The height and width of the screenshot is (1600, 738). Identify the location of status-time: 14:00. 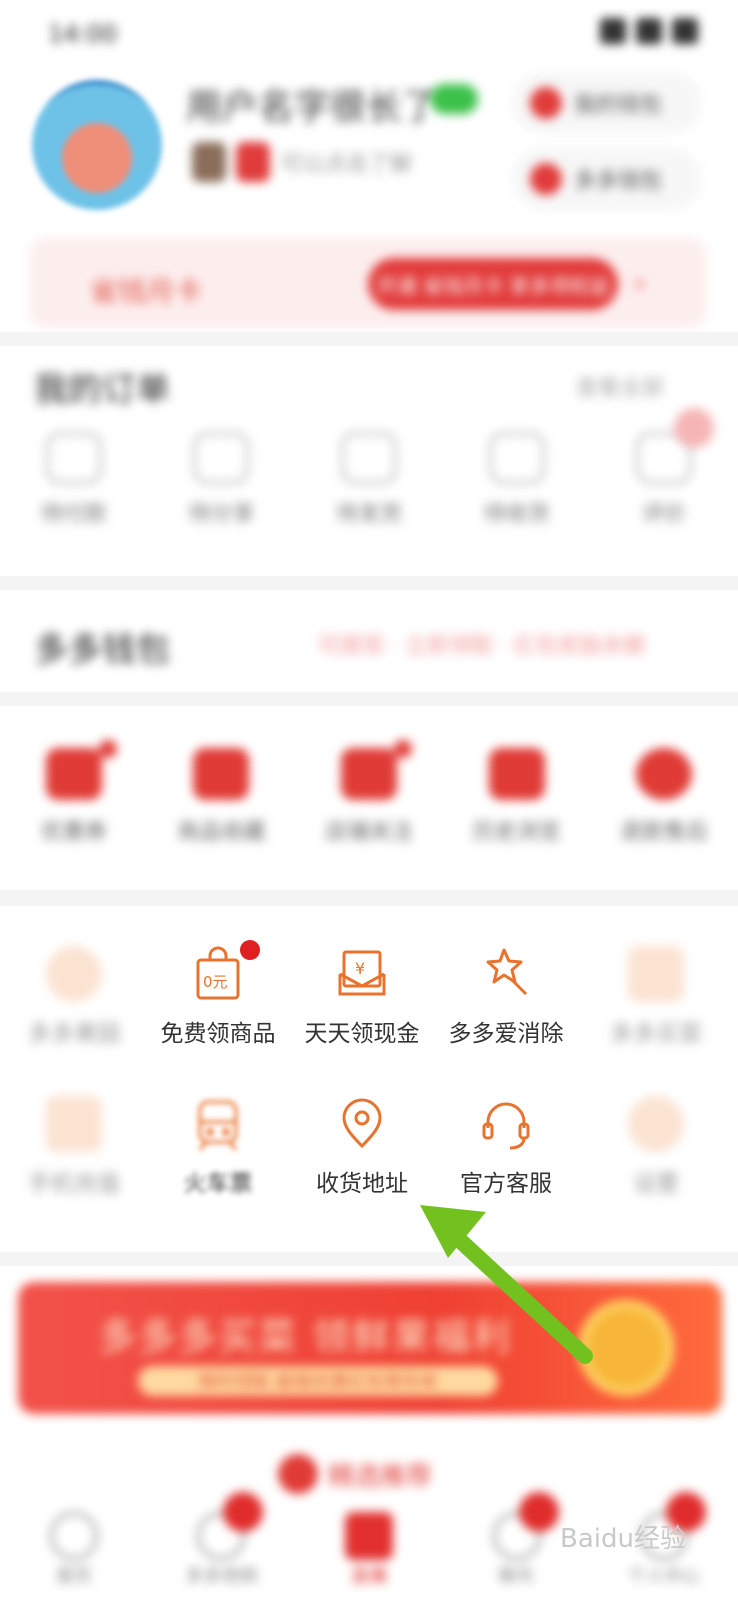
(83, 34).